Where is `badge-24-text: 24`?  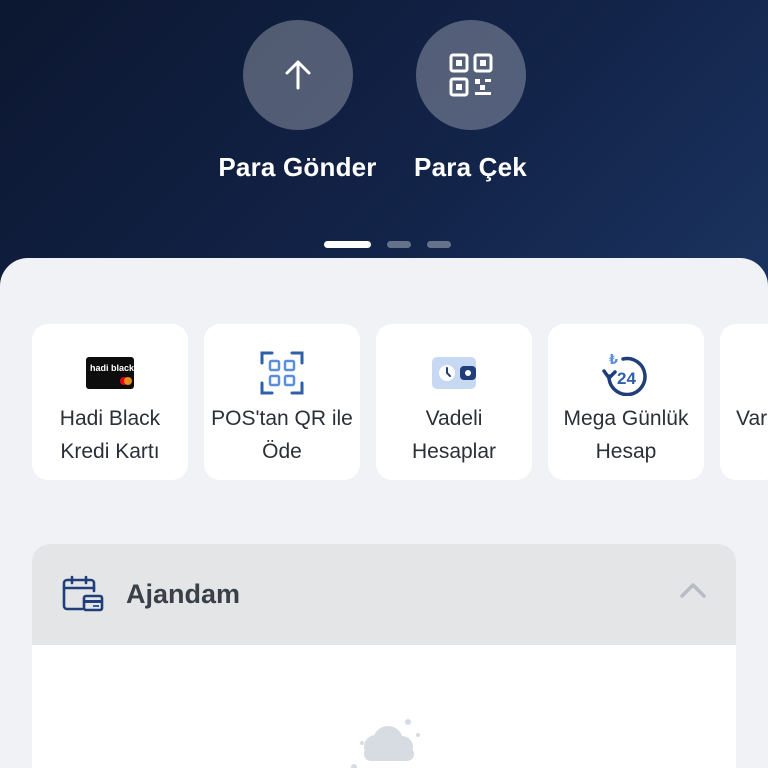
badge-24-text: 24 is located at coordinates (626, 378).